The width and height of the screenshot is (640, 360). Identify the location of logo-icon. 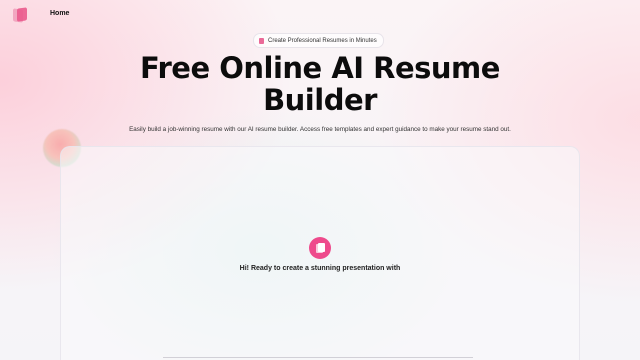
(21, 15).